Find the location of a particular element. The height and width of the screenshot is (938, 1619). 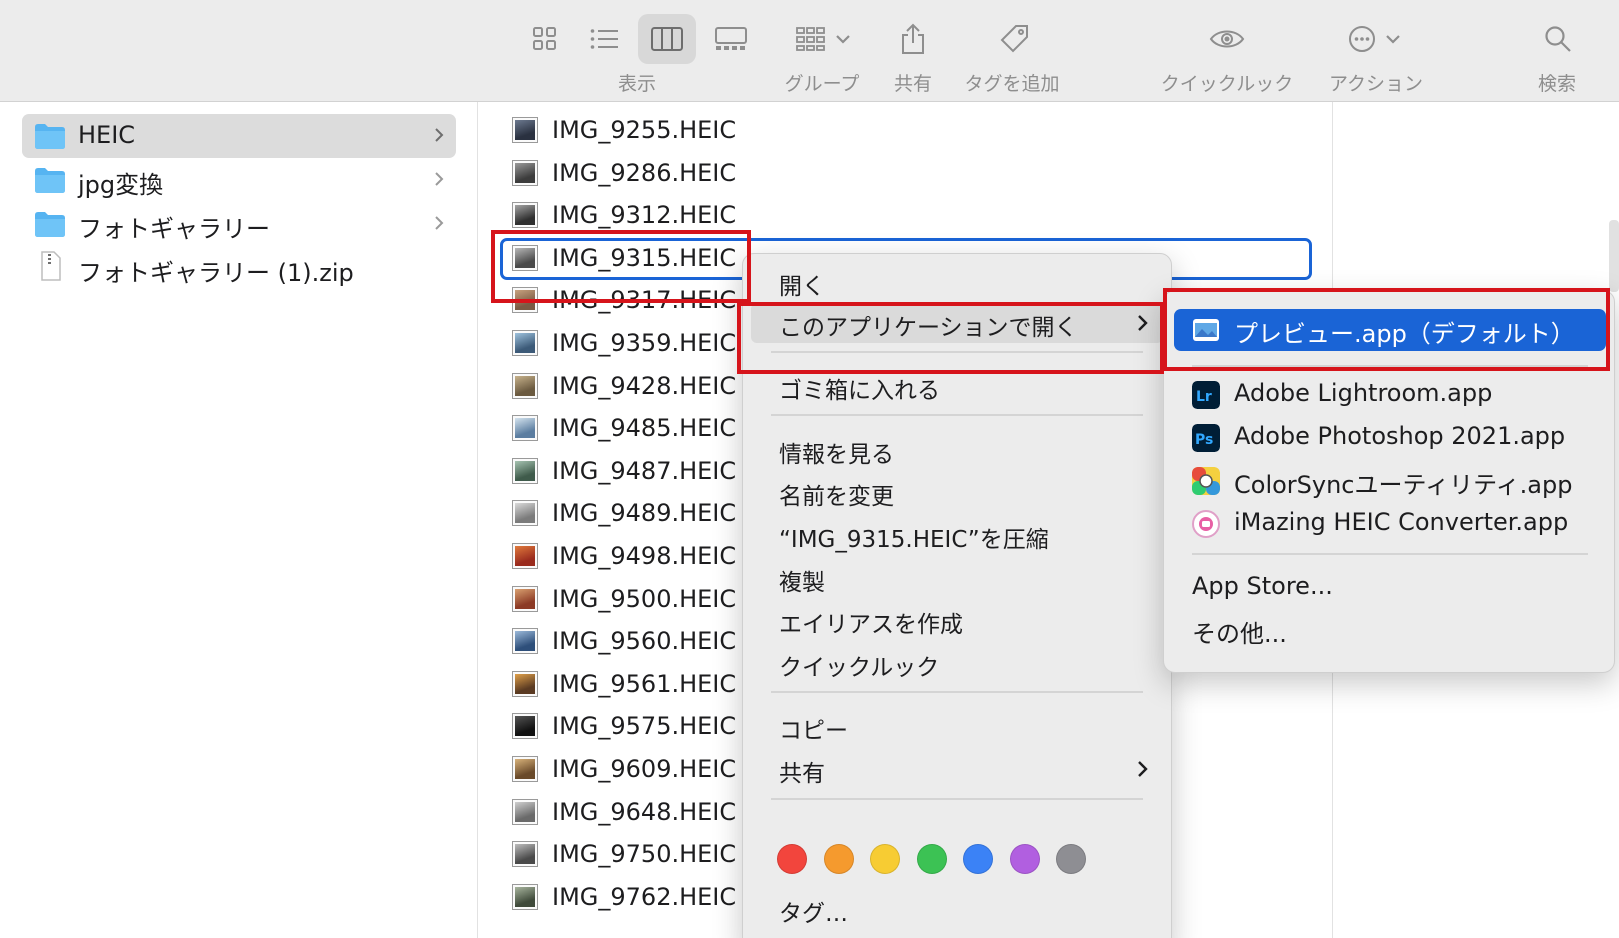

gallery-view-button is located at coordinates (731, 39).